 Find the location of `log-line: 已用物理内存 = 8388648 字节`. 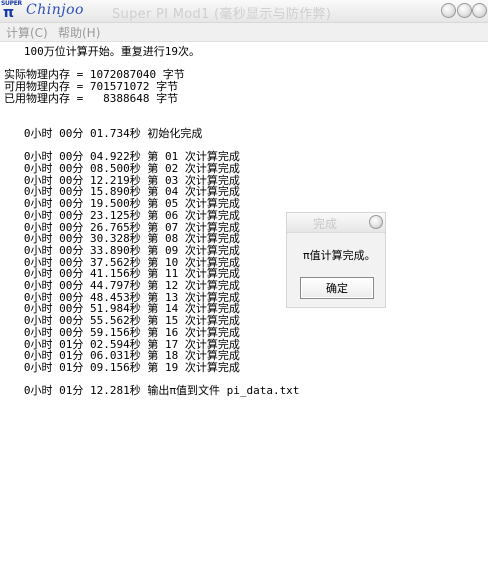

log-line: 已用物理内存 = 8388648 字节 is located at coordinates (91, 98).